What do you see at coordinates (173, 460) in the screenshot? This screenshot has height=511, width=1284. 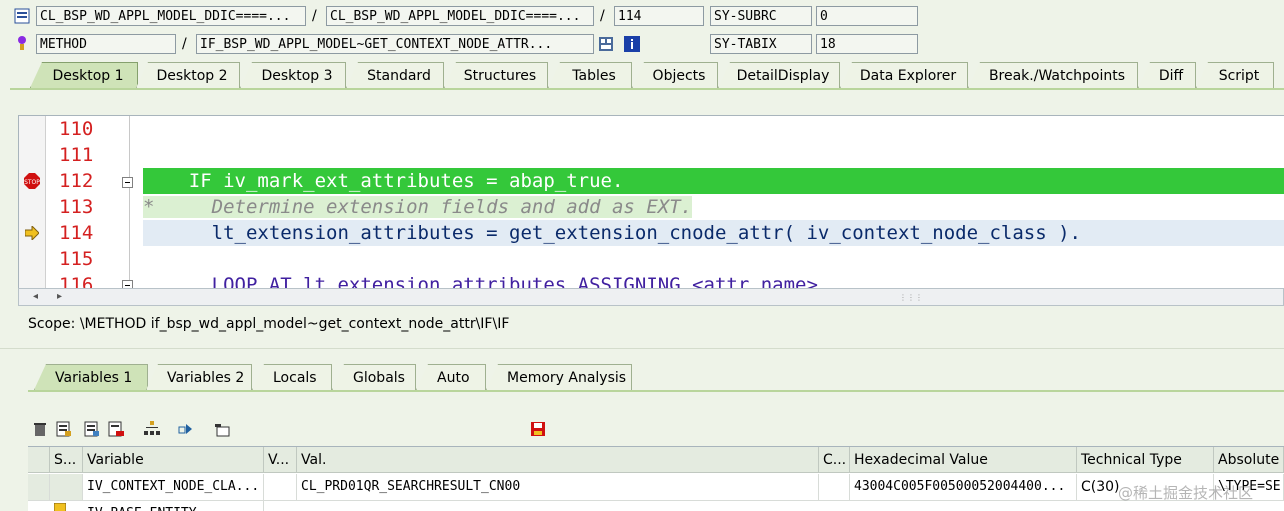 I see `col-header-variable: Variable` at bounding box center [173, 460].